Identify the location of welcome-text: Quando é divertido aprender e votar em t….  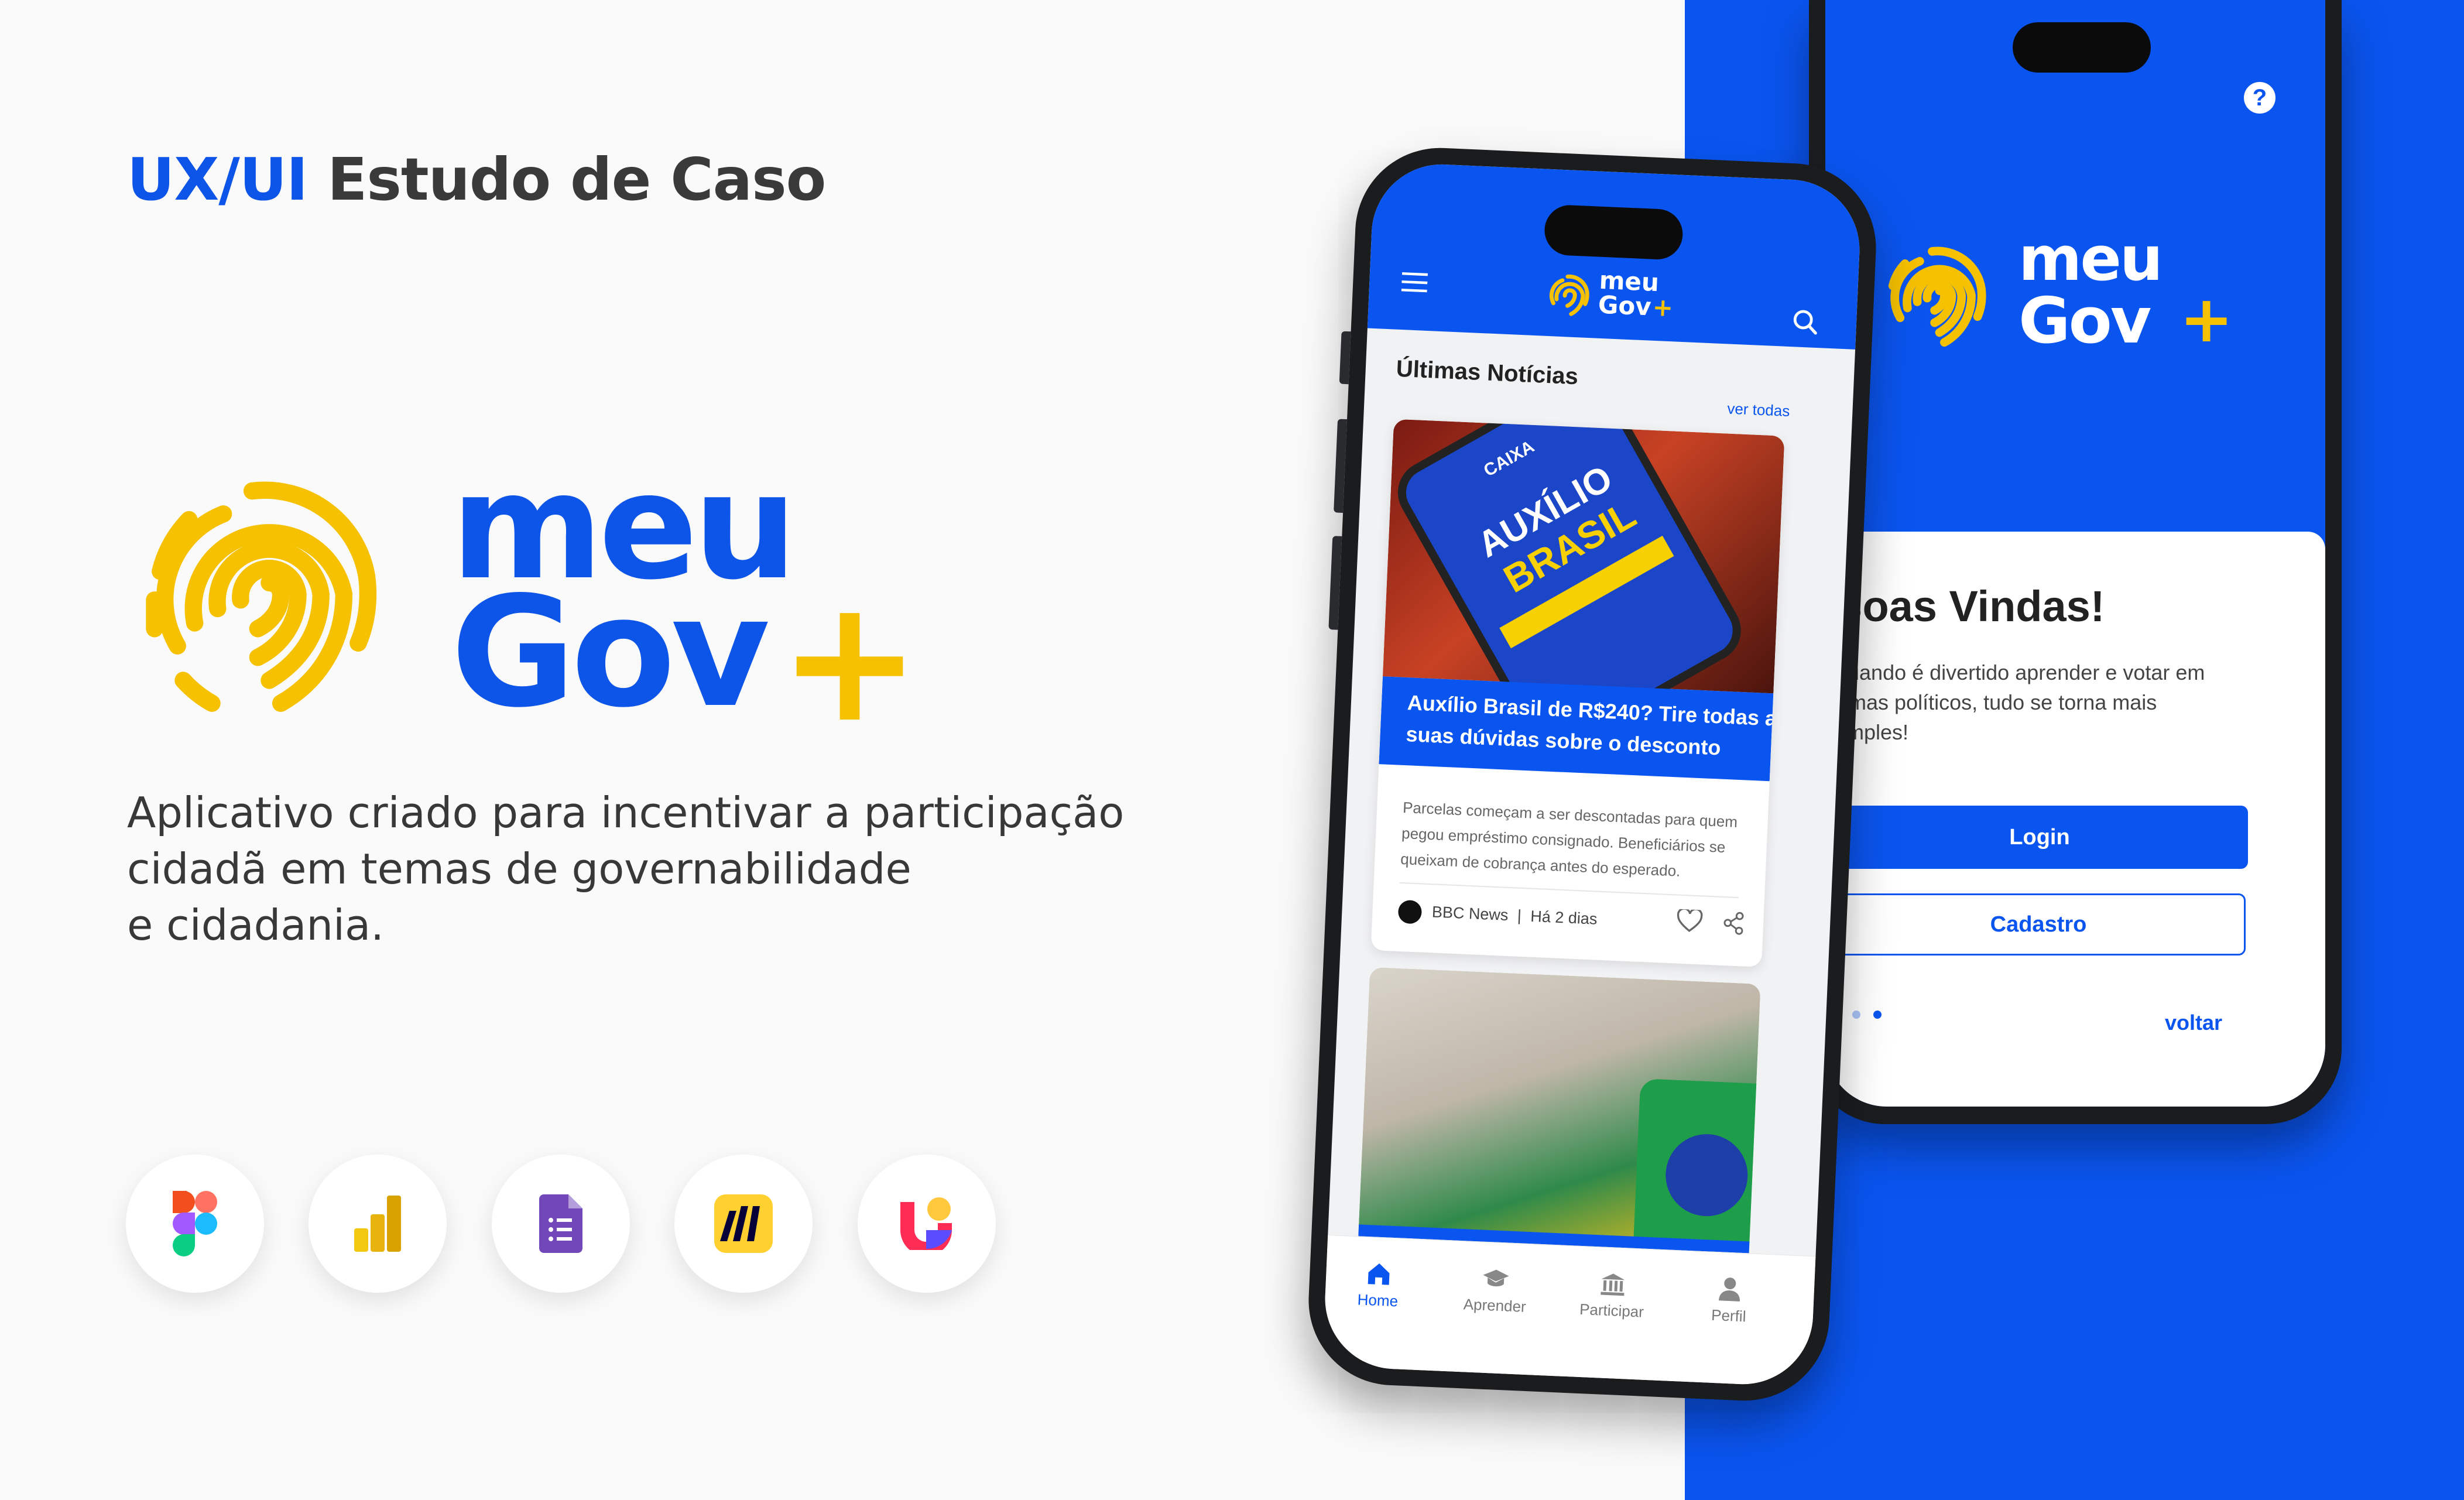
(2042, 702).